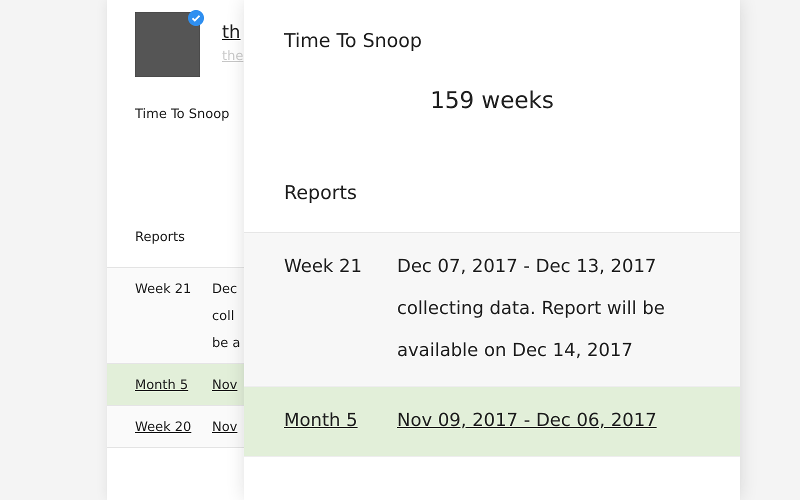  I want to click on report-row: Month 5 Nov 09, 2017 - Dec 06, 2017, so click(492, 422).